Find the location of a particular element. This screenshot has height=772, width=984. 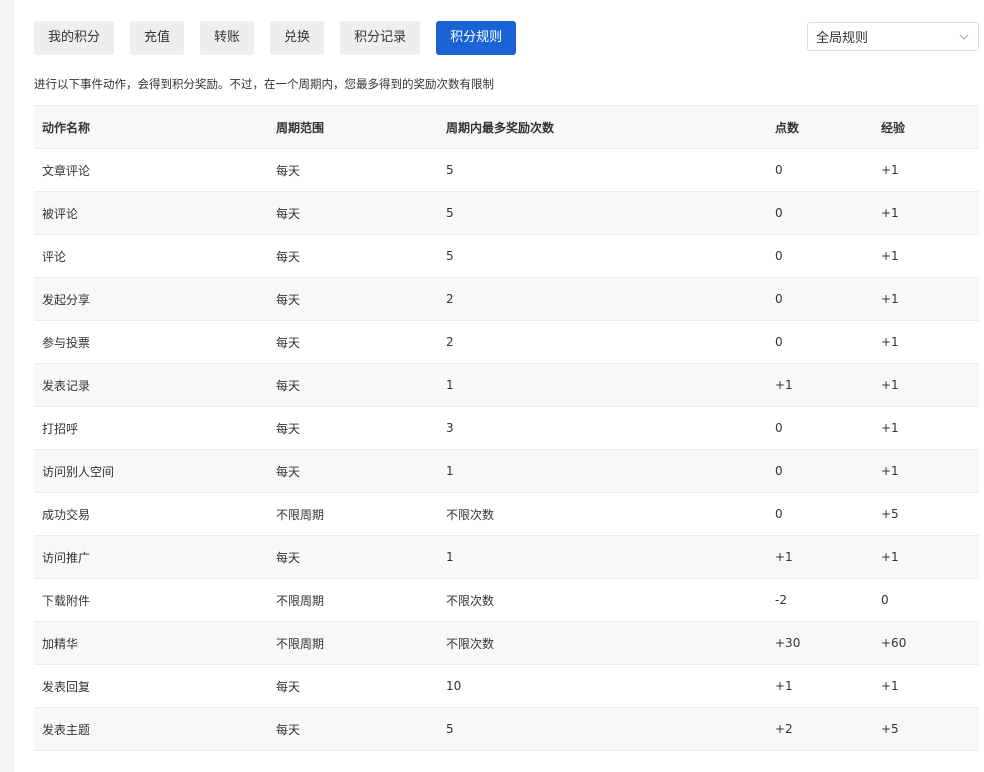

tab-recharge: 充值 is located at coordinates (157, 38).